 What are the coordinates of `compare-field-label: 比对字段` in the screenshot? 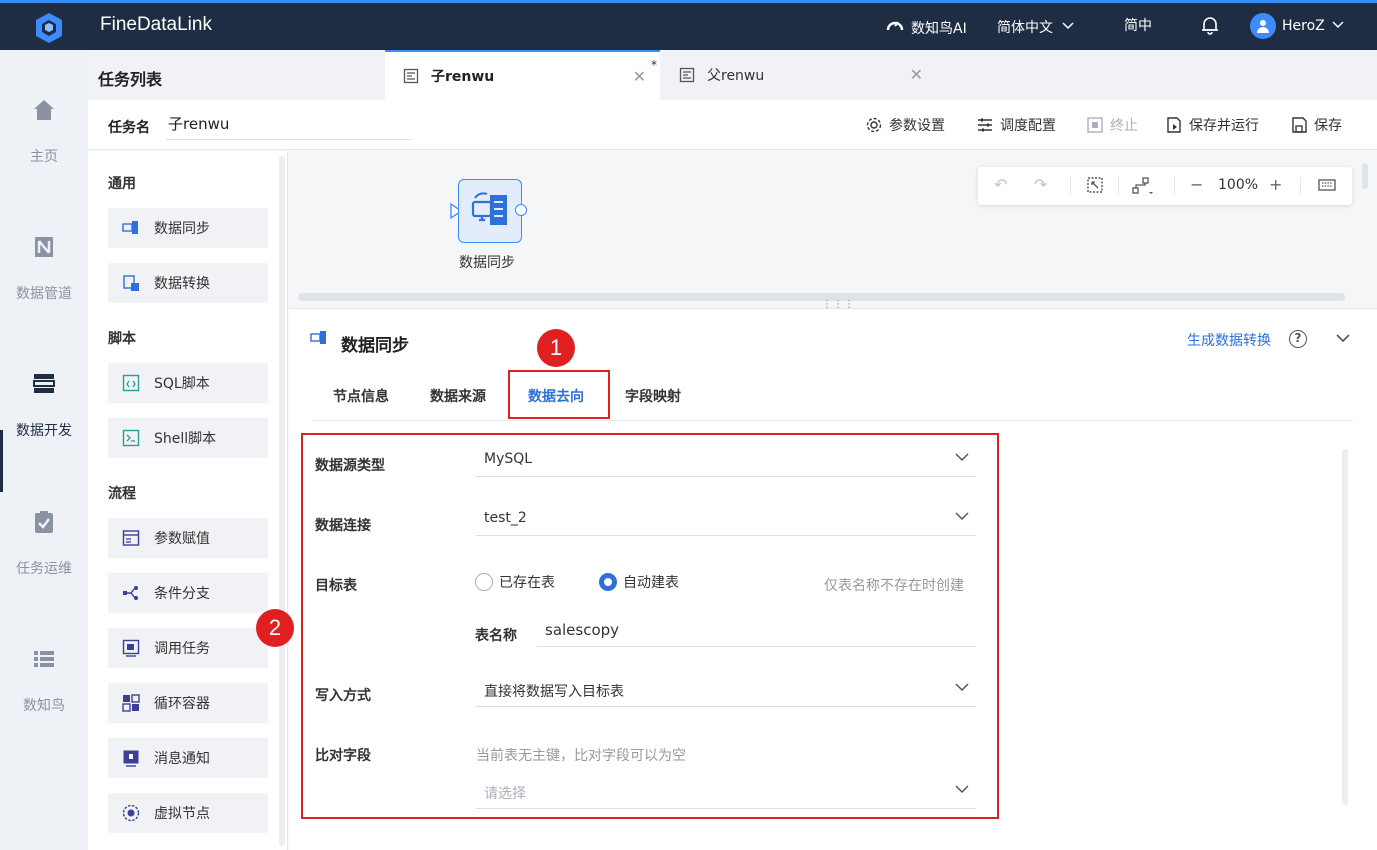 It's located at (343, 756).